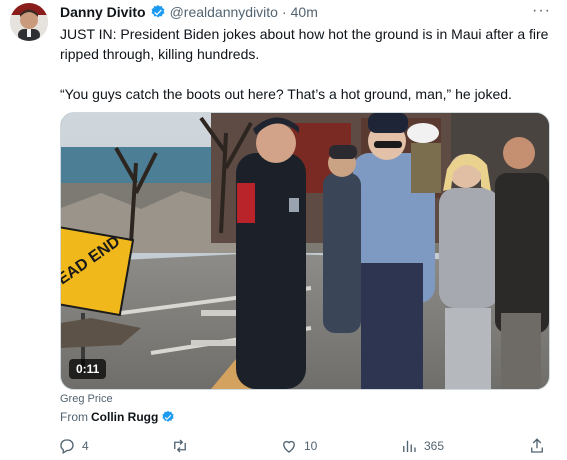  I want to click on reply-button: 4, so click(73, 446).